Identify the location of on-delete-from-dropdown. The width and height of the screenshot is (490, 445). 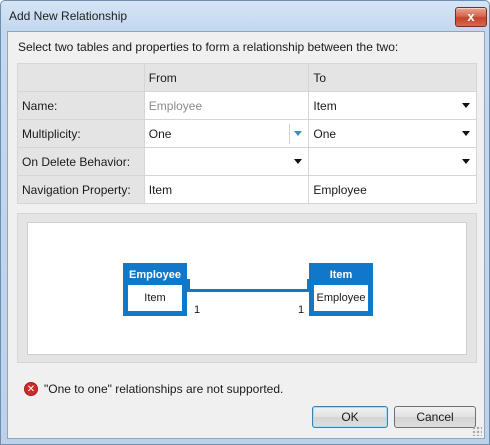
(226, 161).